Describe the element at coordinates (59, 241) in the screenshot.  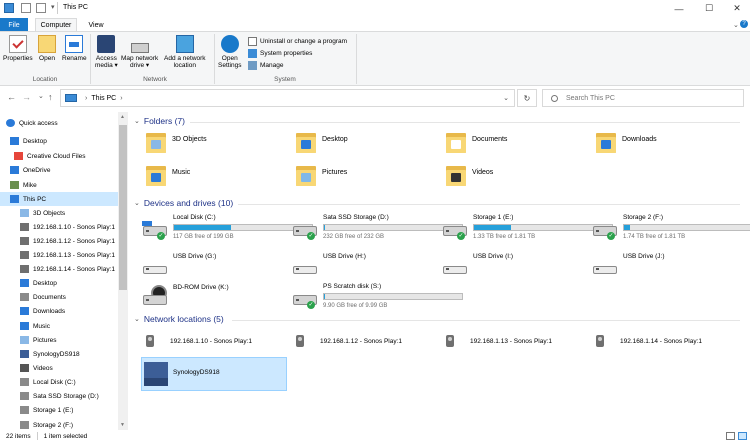
I see `nav-item-network-device: 192.168.1.12 - Sonos Play:1` at that location.